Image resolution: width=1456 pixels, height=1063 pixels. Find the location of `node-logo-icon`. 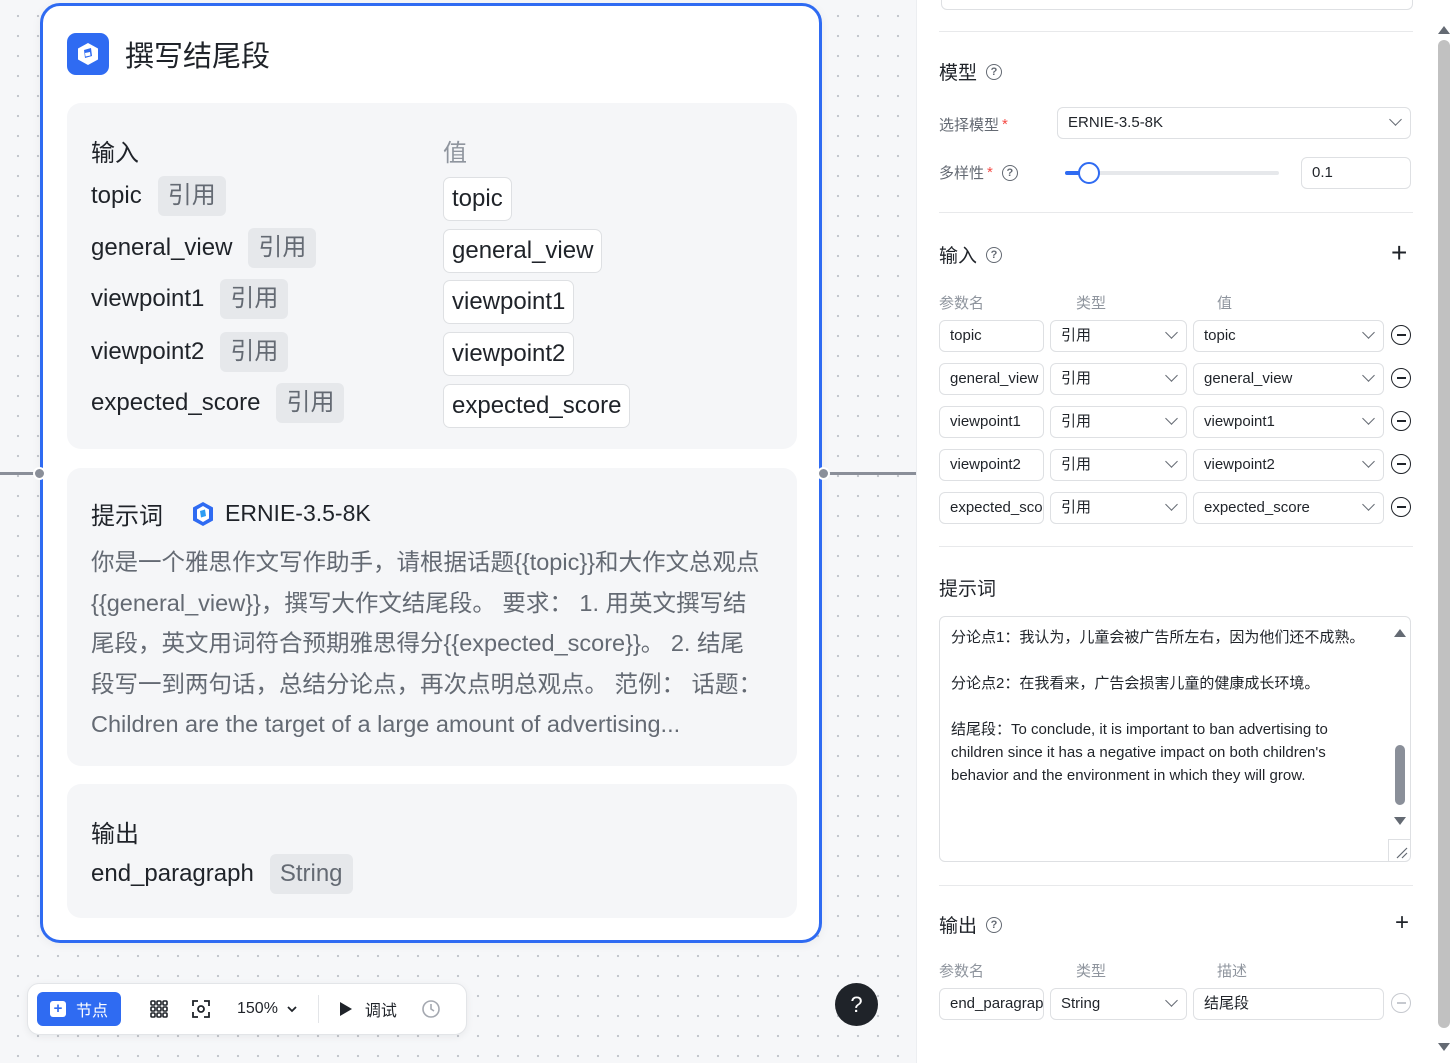

node-logo-icon is located at coordinates (88, 54).